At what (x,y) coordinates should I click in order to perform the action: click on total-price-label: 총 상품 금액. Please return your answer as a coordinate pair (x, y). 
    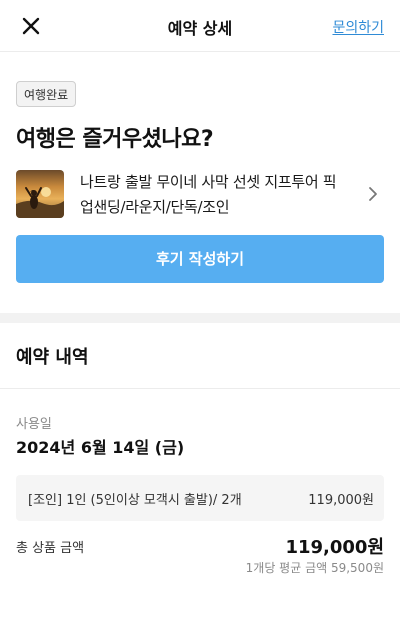
    Looking at the image, I should click on (50, 548).